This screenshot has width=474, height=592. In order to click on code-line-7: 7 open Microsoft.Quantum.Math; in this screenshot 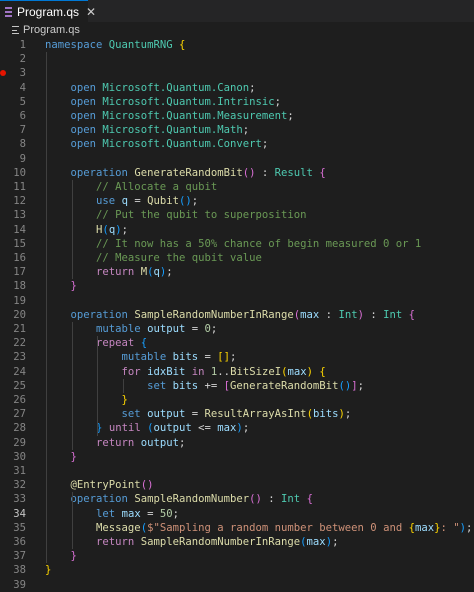, I will do `click(237, 130)`.